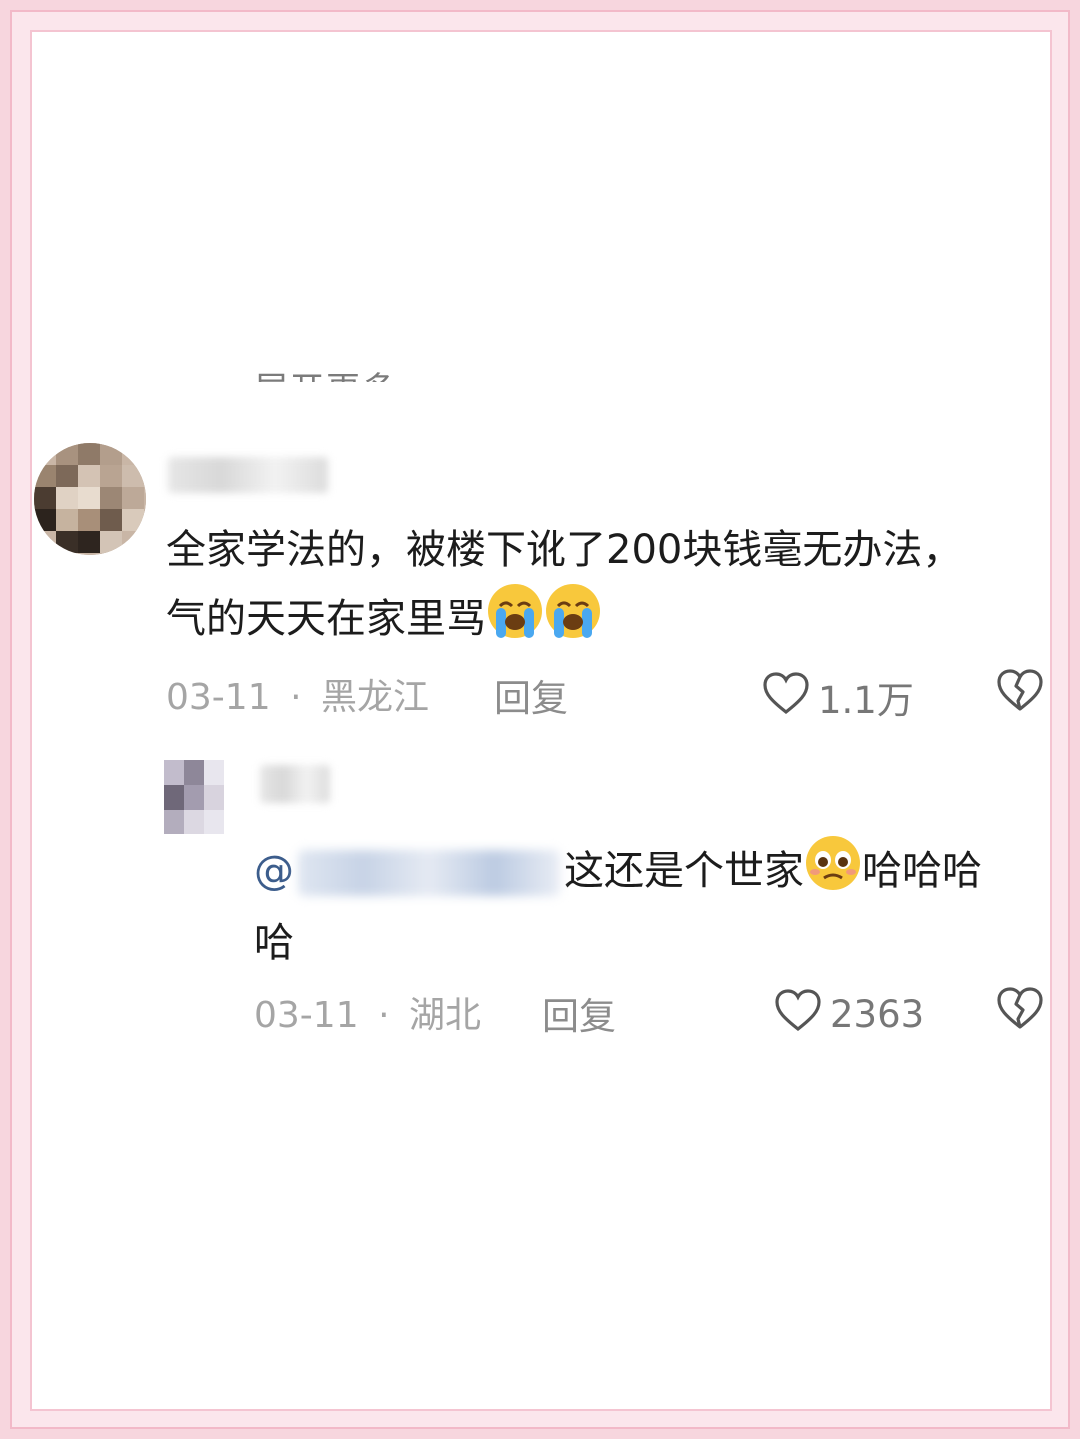 The width and height of the screenshot is (1080, 1439). Describe the element at coordinates (444, 1015) in the screenshot. I see `reply-location: 湖北` at that location.